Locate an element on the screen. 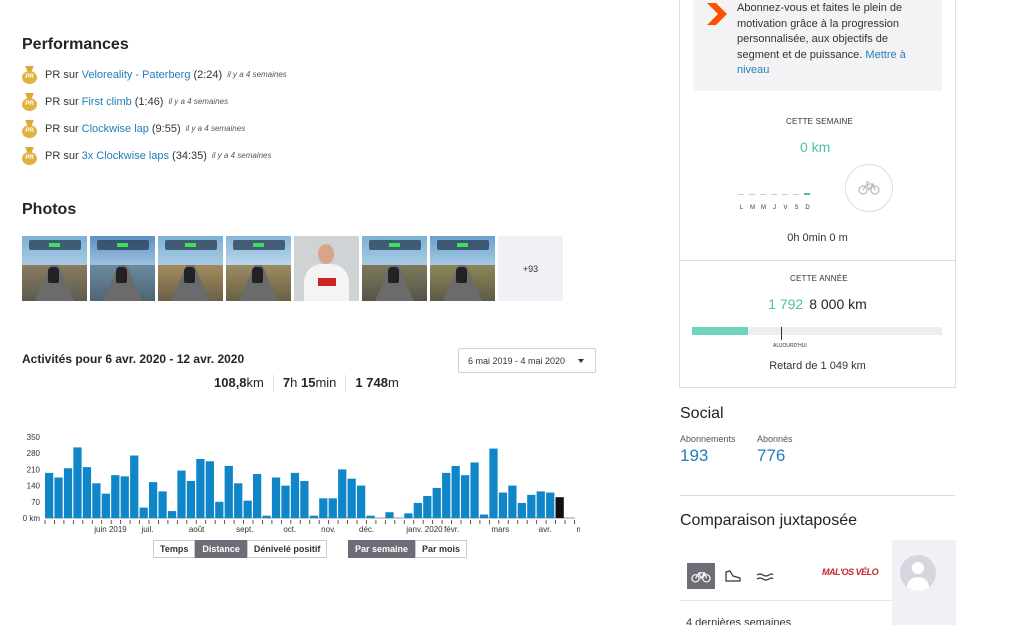 This screenshot has width=1024, height=625. social-title: Social is located at coordinates (702, 413).